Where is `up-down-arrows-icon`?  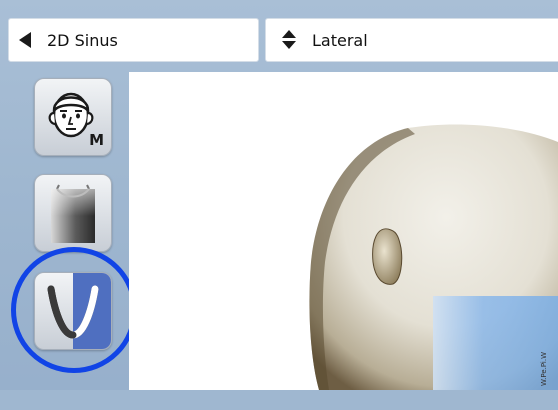 up-down-arrows-icon is located at coordinates (289, 40).